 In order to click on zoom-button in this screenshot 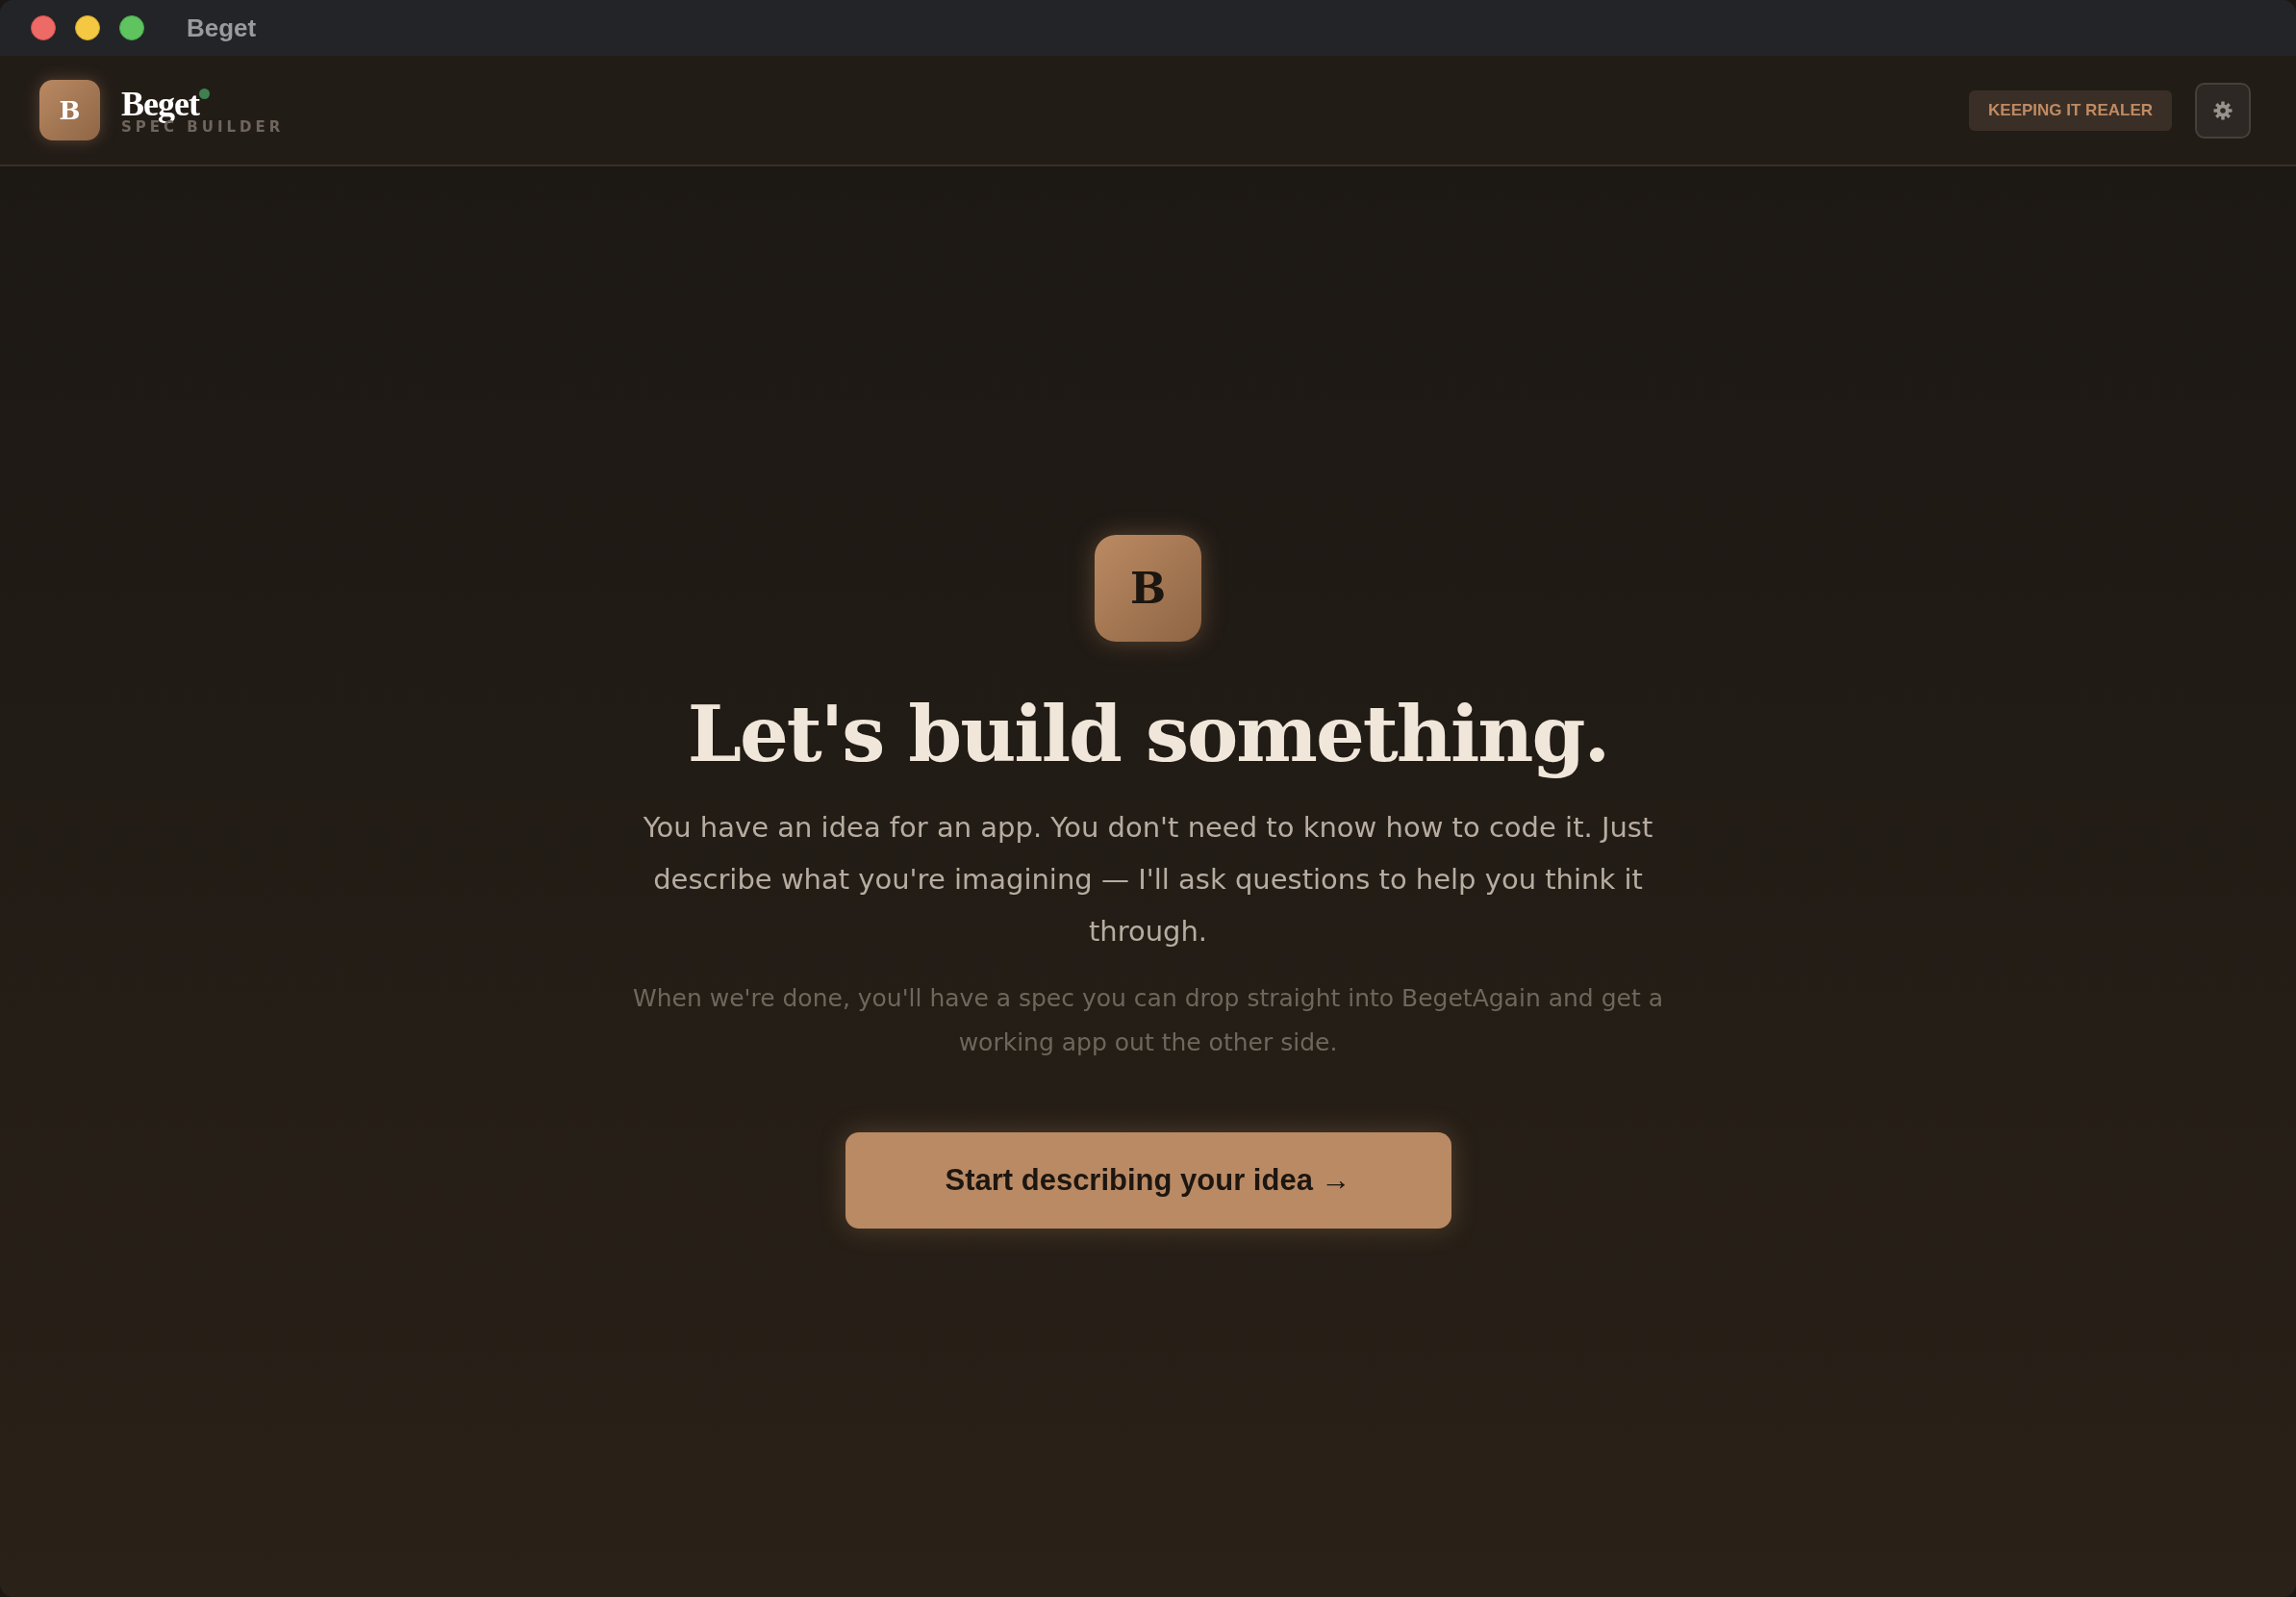, I will do `click(131, 28)`.